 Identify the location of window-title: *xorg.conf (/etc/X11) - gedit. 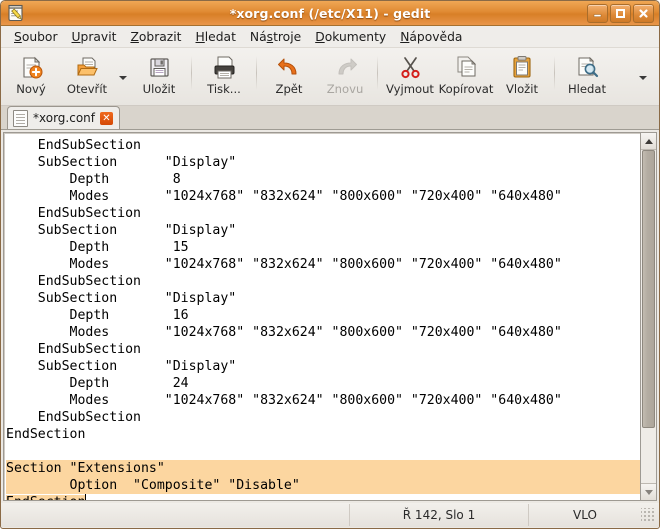
(330, 13).